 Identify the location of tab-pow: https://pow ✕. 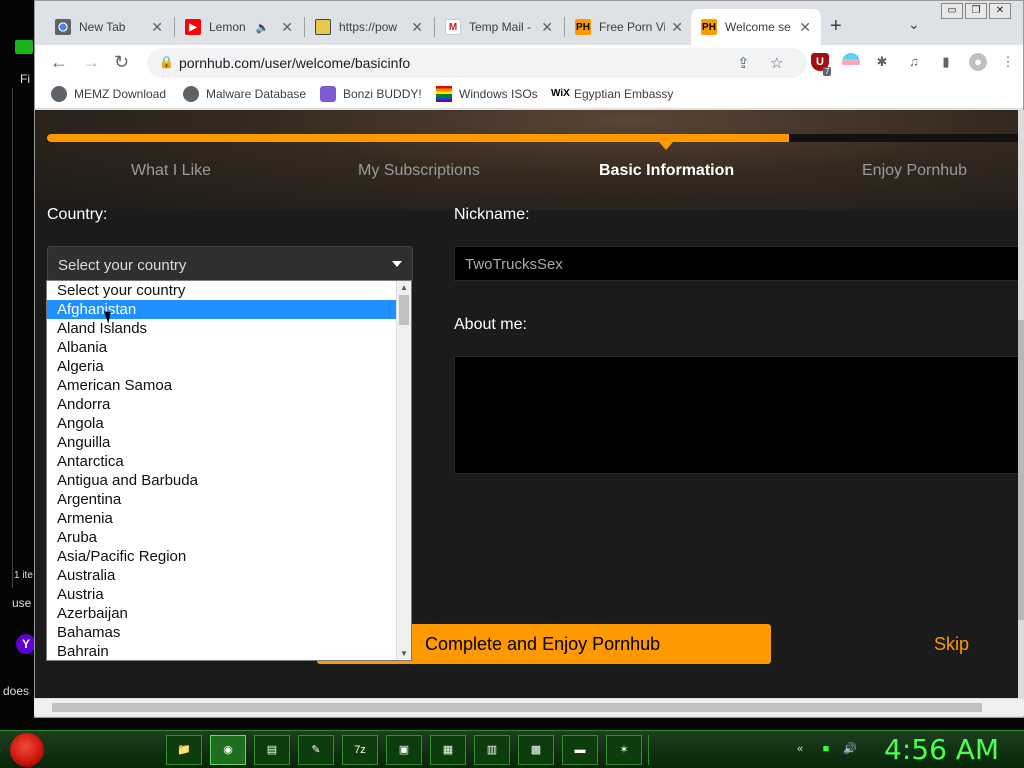
(369, 27).